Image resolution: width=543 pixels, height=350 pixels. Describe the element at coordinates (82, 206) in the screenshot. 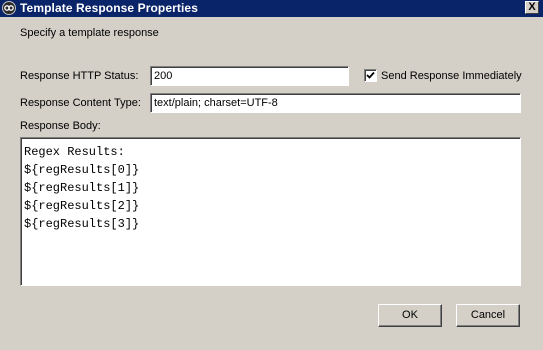

I see `body-line: ${regResults[2]}` at that location.